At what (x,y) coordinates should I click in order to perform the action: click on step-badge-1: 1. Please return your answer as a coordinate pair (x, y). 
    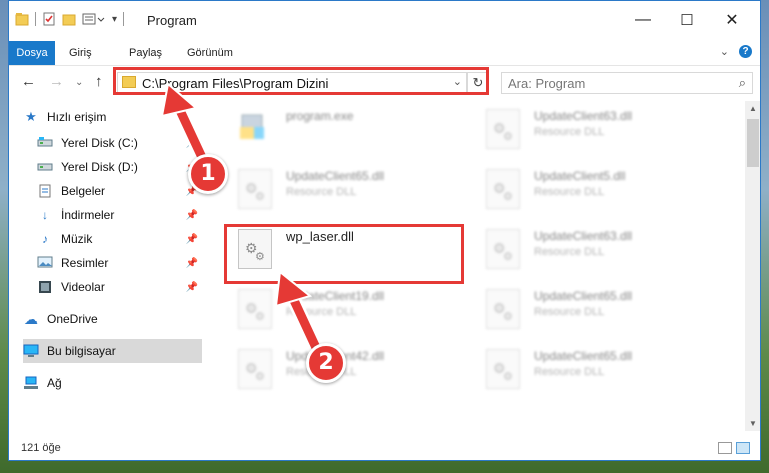
    Looking at the image, I should click on (208, 174).